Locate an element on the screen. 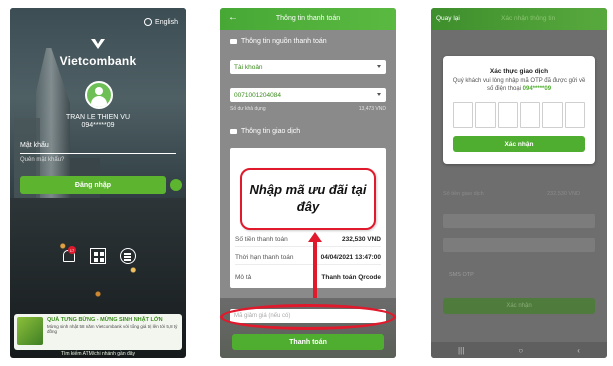 This screenshot has height=366, width=613. menu-icon is located at coordinates (128, 256).